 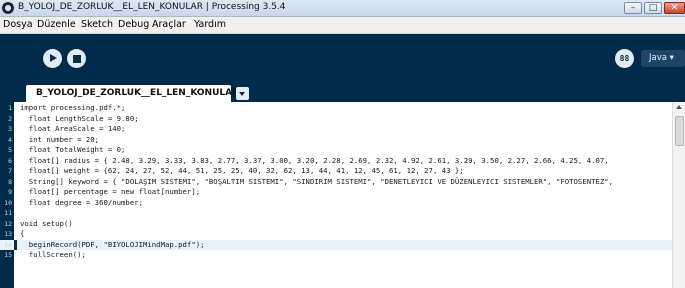 I want to click on close-button: ✕, so click(x=674, y=8).